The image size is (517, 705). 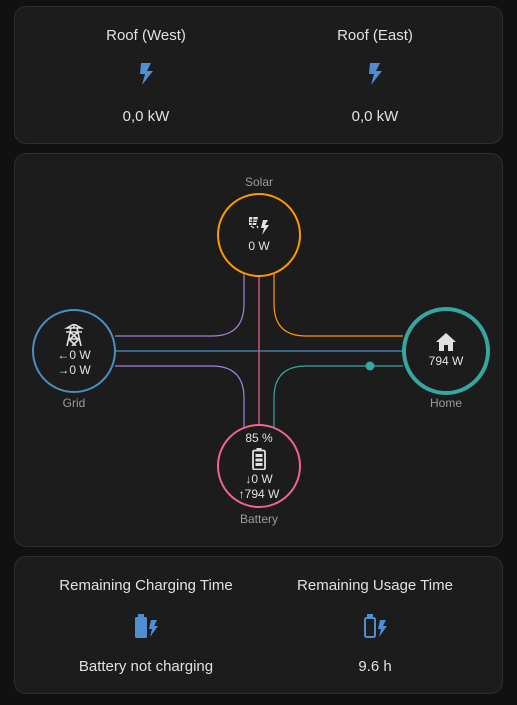 I want to click on arrow-right-icon: →, so click(x=63, y=370).